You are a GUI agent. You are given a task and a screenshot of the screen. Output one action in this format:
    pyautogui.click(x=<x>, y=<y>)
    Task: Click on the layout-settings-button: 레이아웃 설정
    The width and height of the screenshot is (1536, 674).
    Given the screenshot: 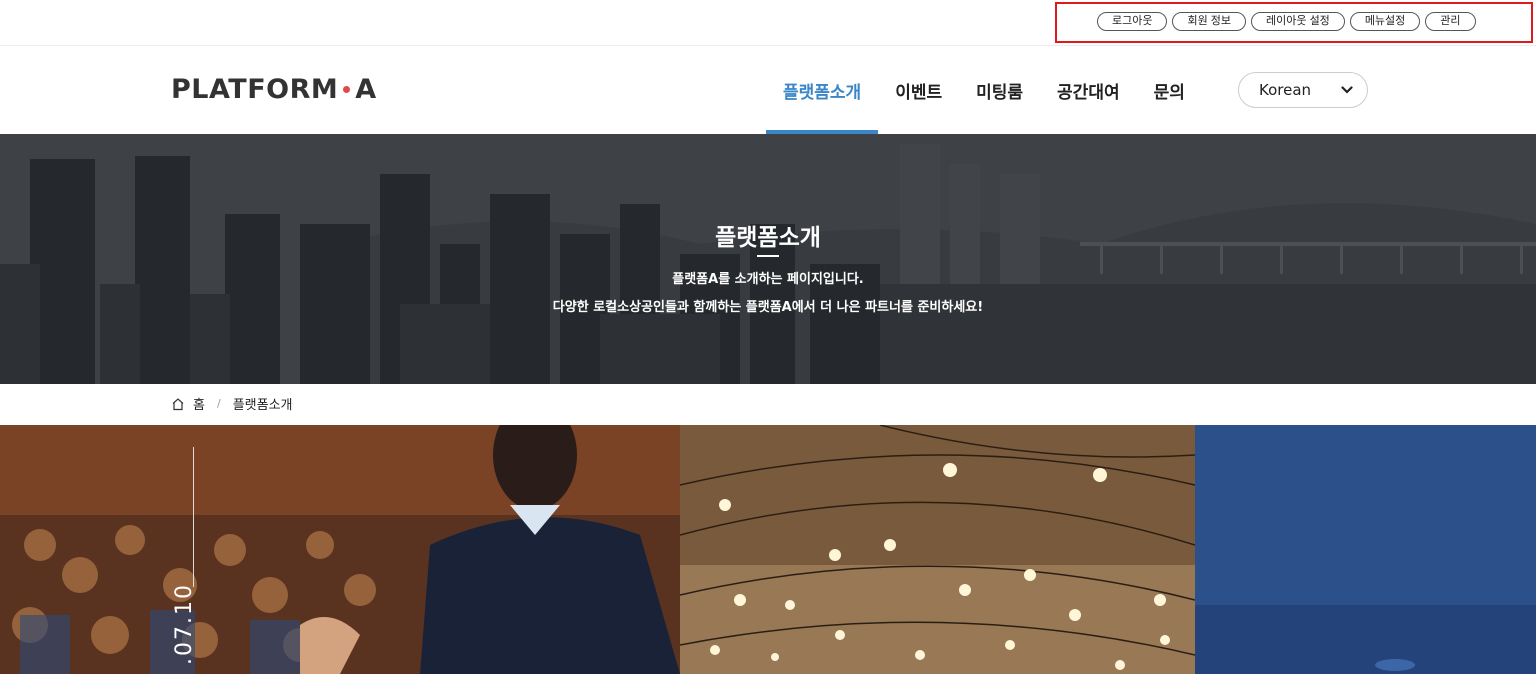 What is the action you would take?
    pyautogui.click(x=1298, y=21)
    